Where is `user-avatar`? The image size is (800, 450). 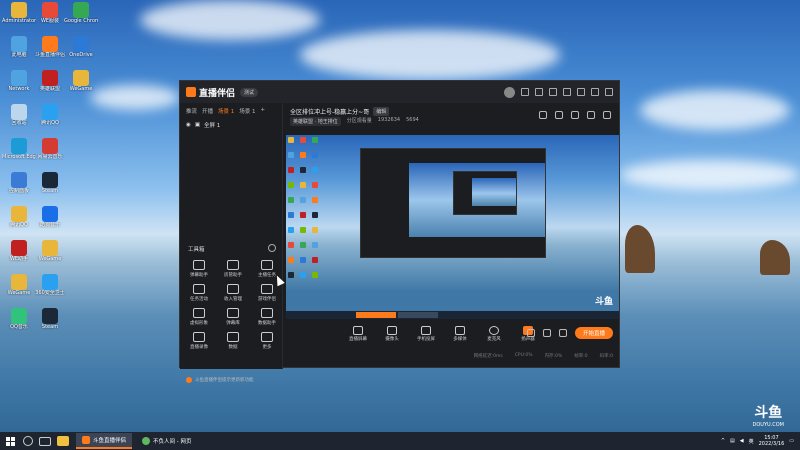 user-avatar is located at coordinates (509, 92).